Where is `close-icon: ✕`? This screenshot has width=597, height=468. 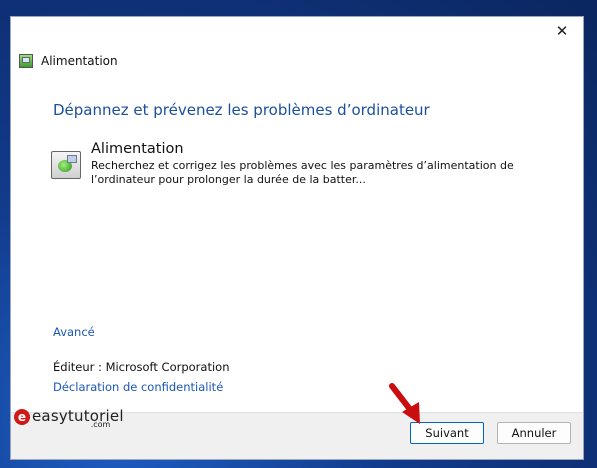
close-icon: ✕ is located at coordinates (562, 31).